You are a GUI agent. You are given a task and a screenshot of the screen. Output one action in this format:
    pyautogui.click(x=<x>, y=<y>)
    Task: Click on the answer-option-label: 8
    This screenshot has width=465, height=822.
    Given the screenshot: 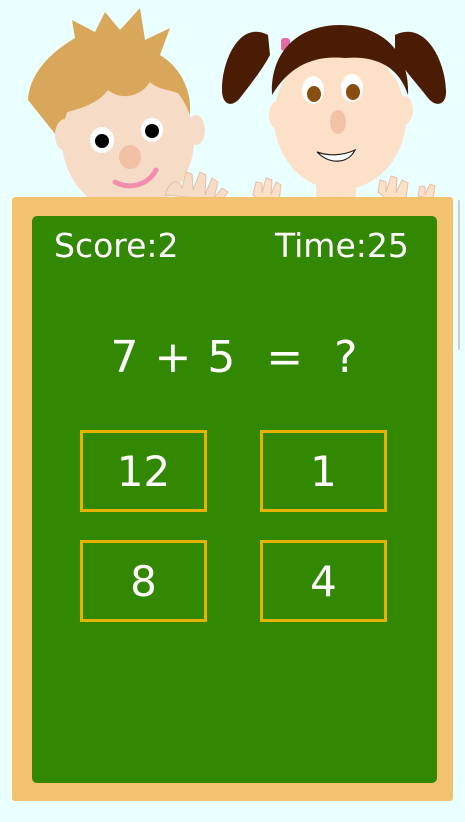 What is the action you would take?
    pyautogui.click(x=143, y=581)
    